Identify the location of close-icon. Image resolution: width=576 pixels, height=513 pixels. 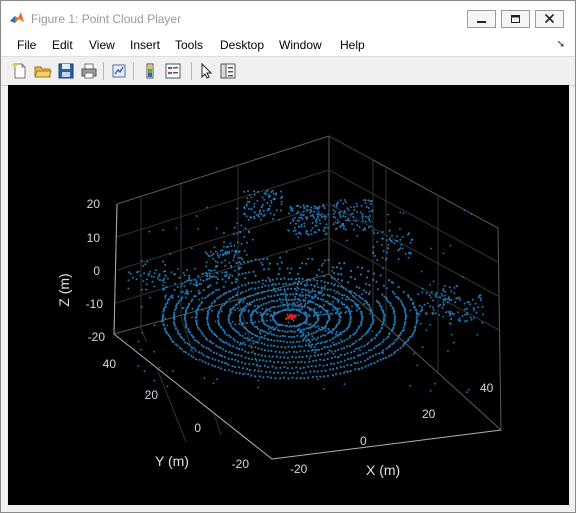
(549, 18).